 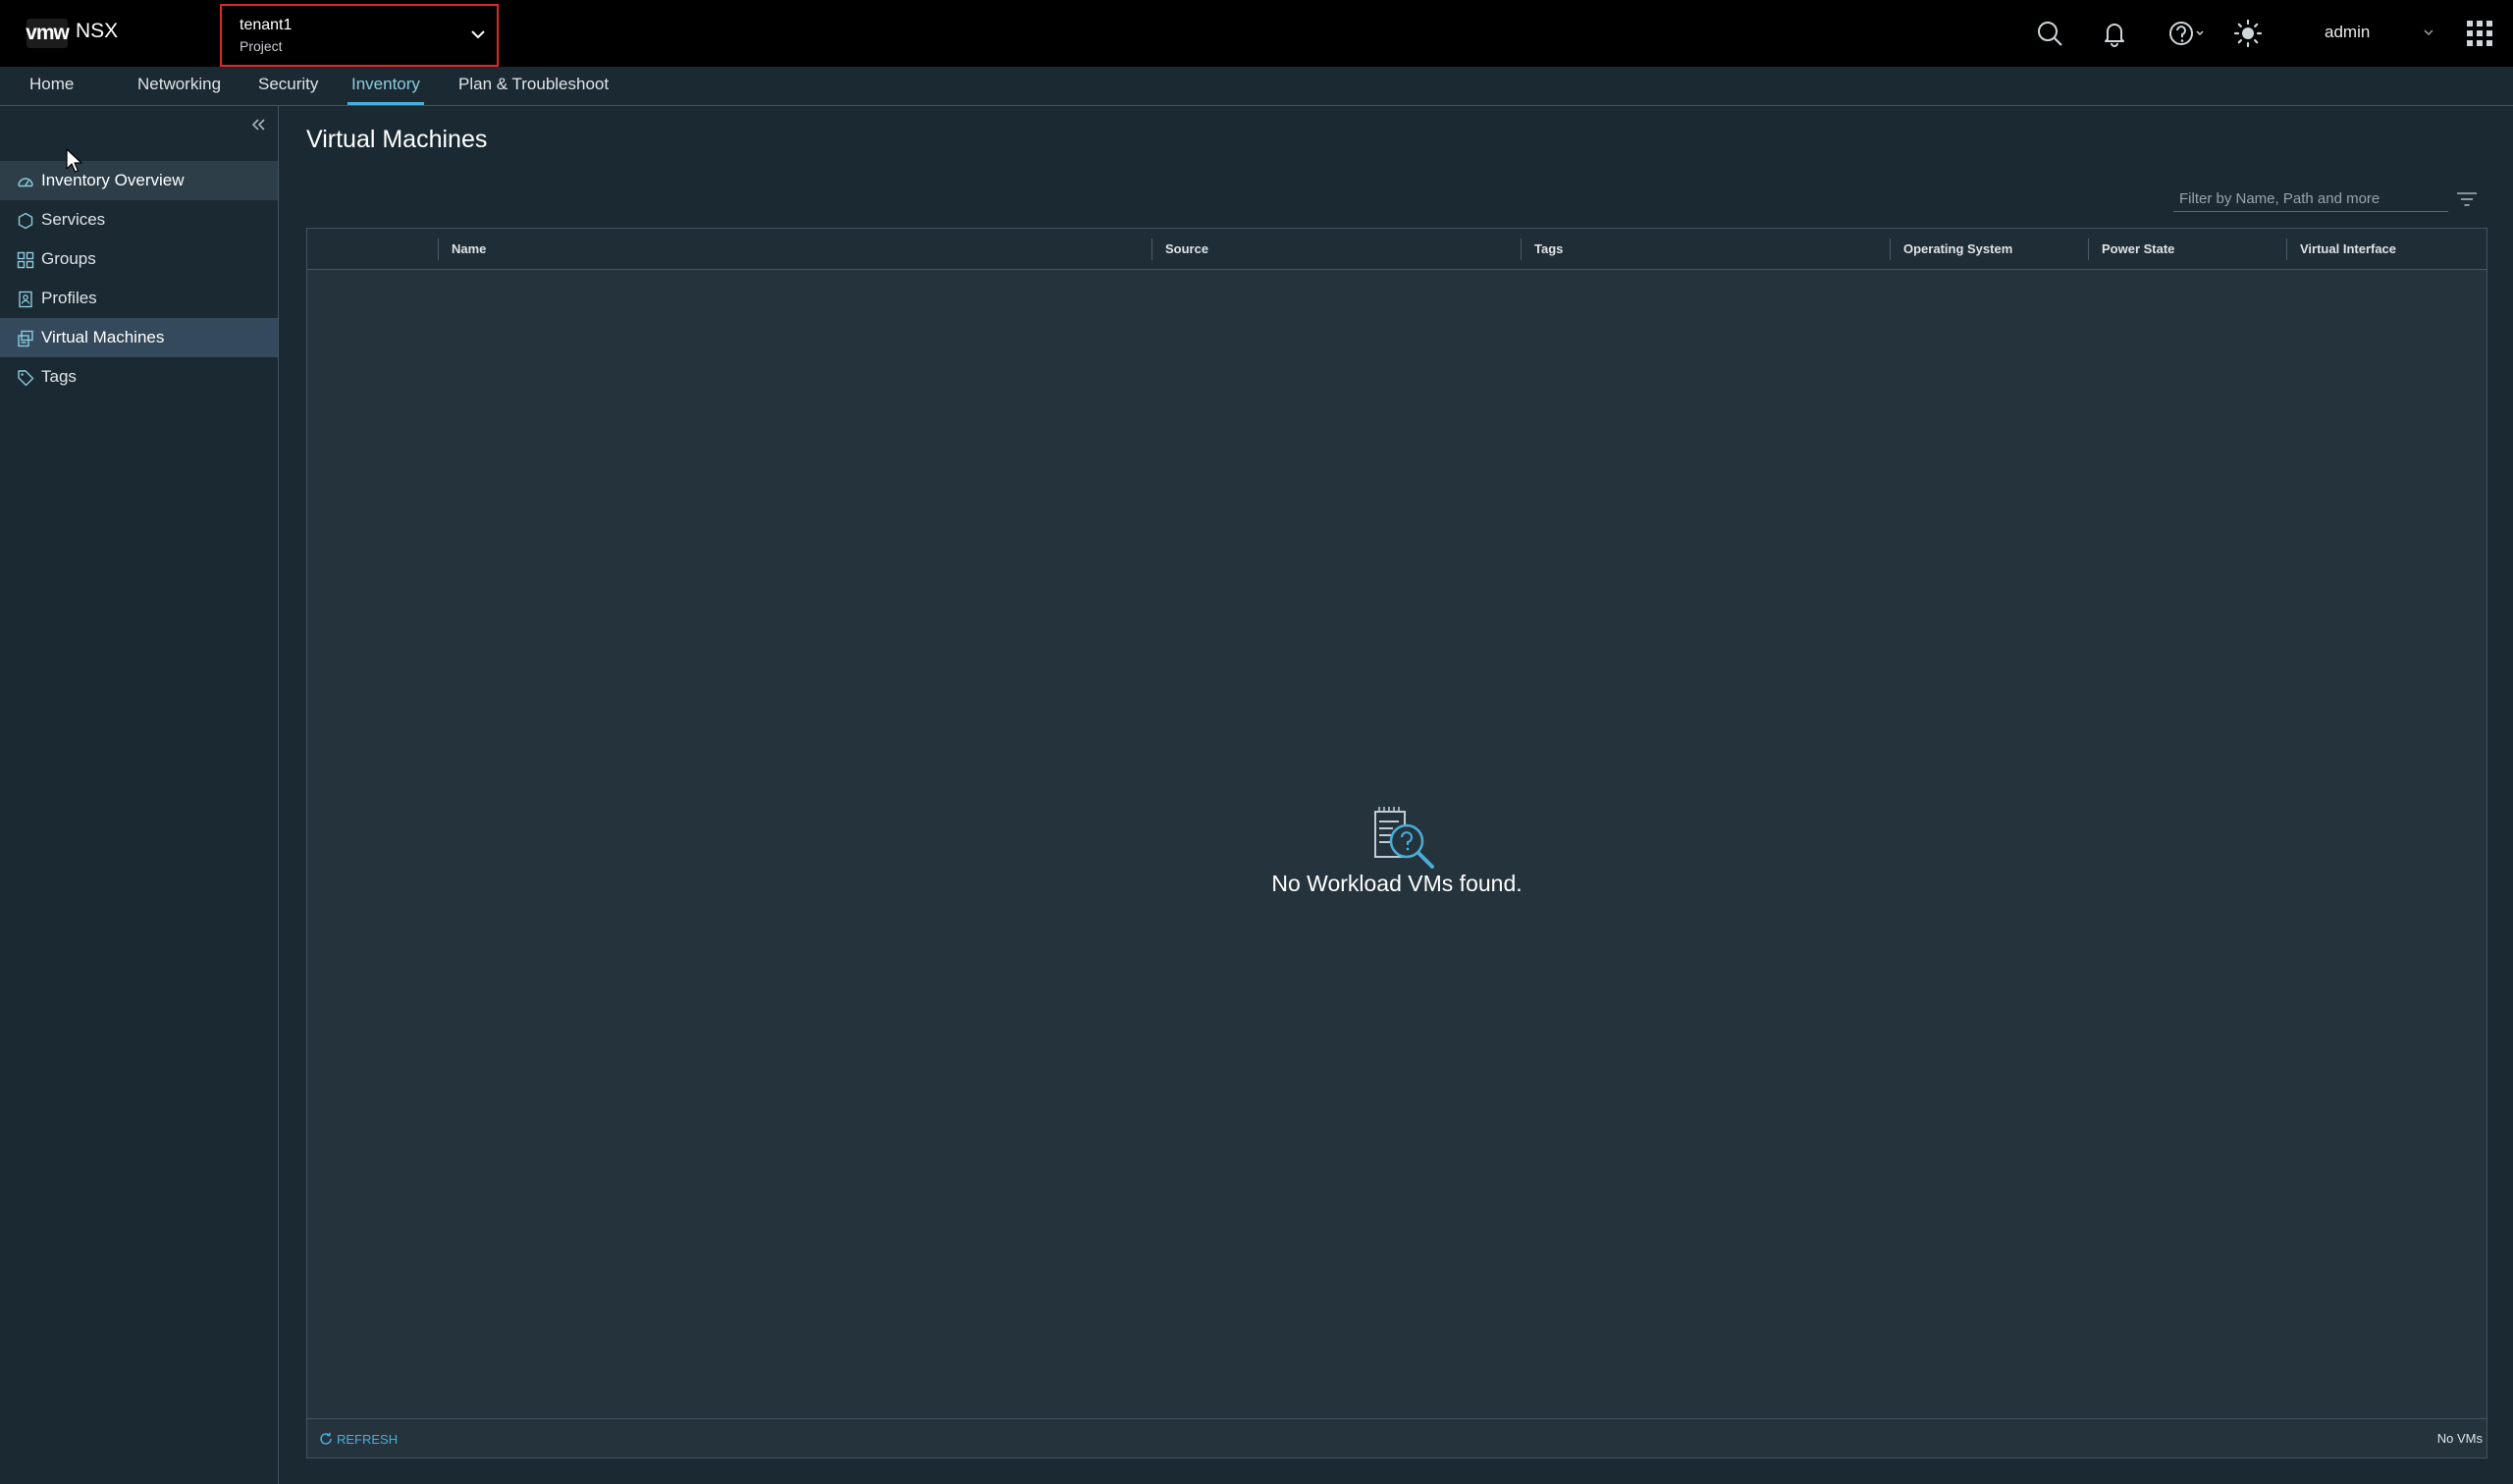 What do you see at coordinates (360, 35) in the screenshot?
I see `project-selector: tenant1 Project` at bounding box center [360, 35].